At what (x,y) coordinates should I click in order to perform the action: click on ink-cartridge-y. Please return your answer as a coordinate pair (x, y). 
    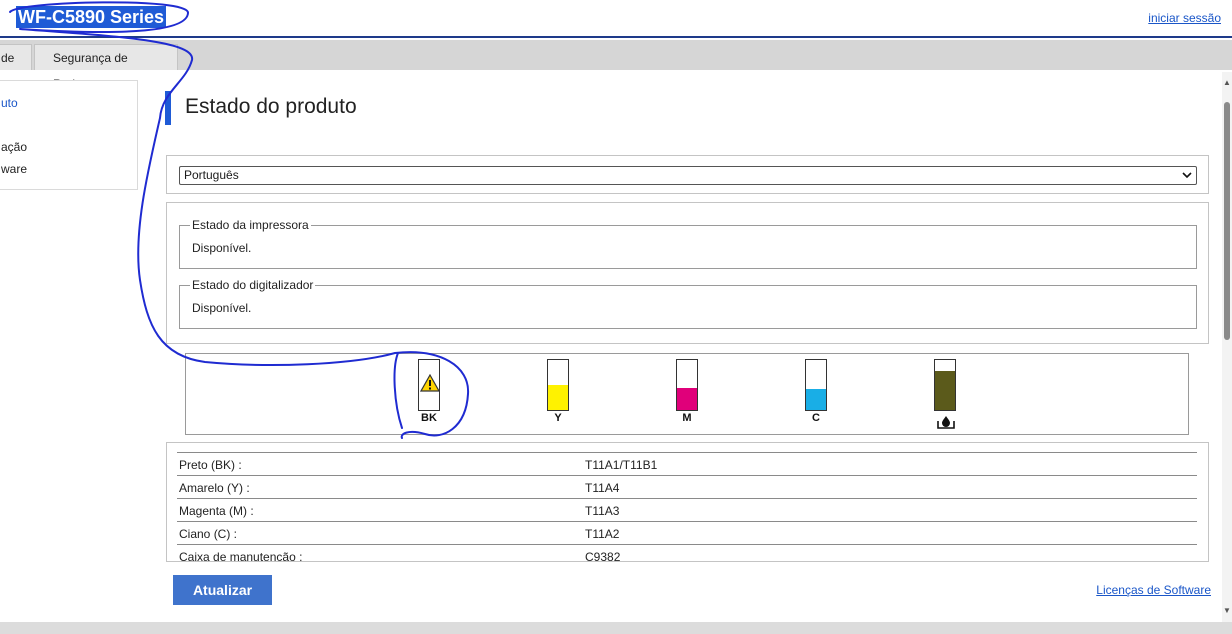
    Looking at the image, I should click on (558, 385).